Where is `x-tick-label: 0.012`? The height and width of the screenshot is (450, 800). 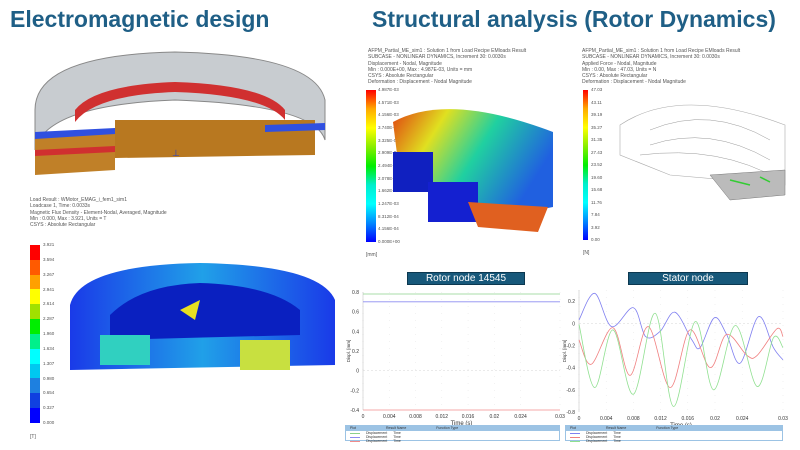
x-tick-label: 0.012 is located at coordinates (660, 419).